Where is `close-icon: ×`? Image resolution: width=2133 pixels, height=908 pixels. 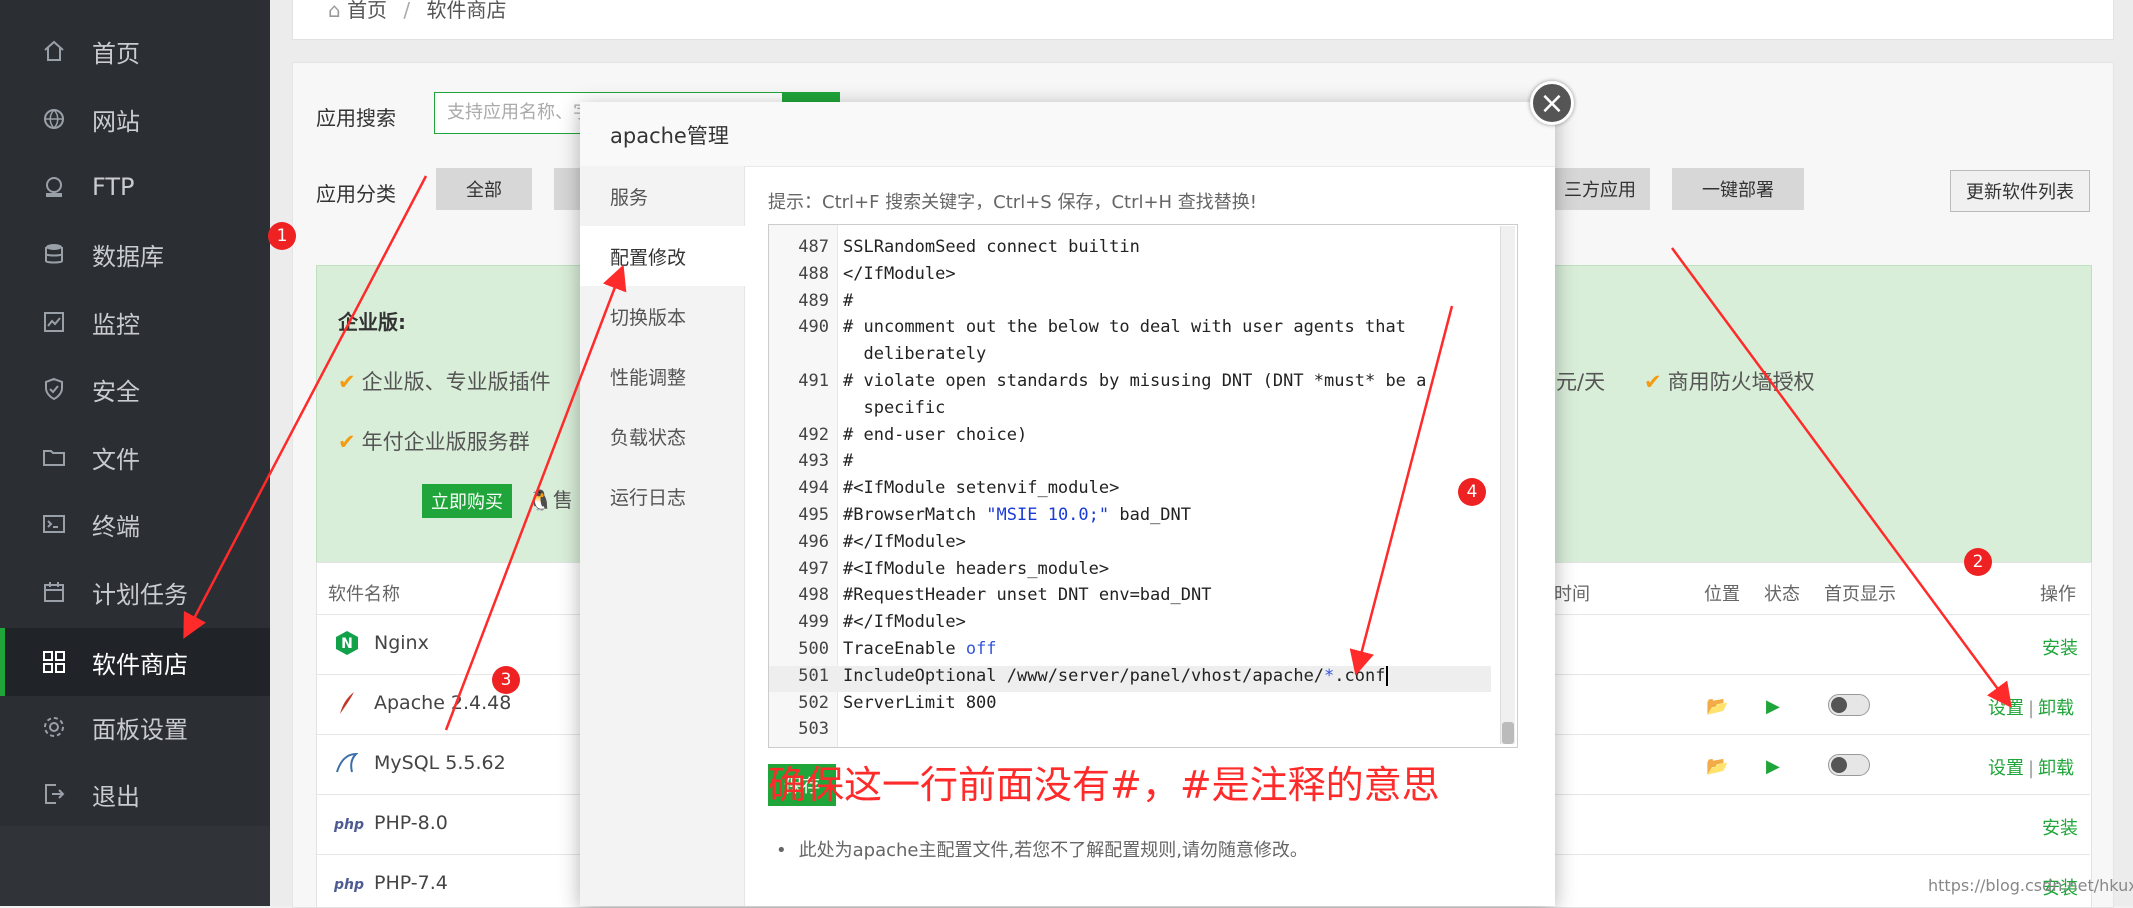
close-icon: × is located at coordinates (1552, 103).